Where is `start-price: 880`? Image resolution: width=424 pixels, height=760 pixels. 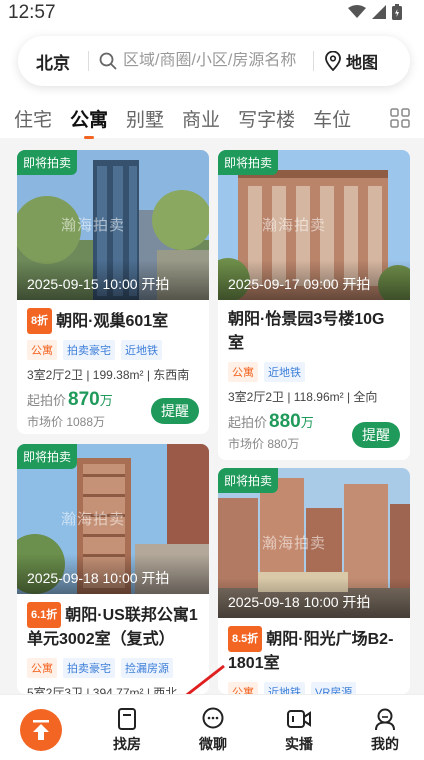 start-price: 880 is located at coordinates (285, 421).